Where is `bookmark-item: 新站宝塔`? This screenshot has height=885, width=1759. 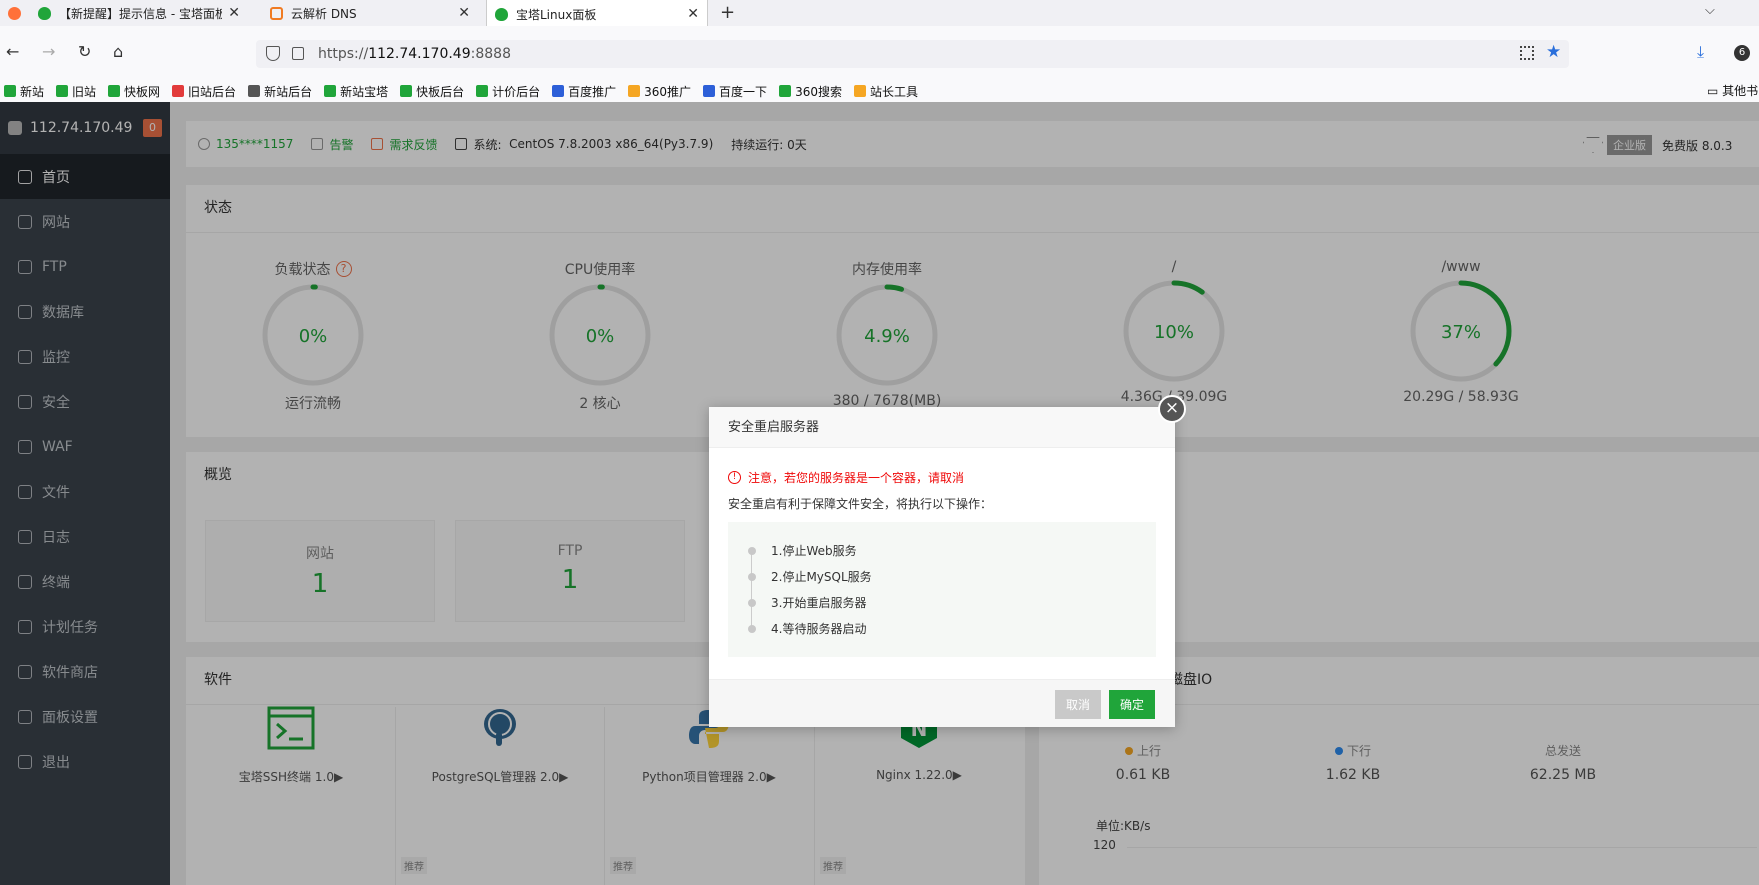
bookmark-item: 新站宝塔 is located at coordinates (356, 91).